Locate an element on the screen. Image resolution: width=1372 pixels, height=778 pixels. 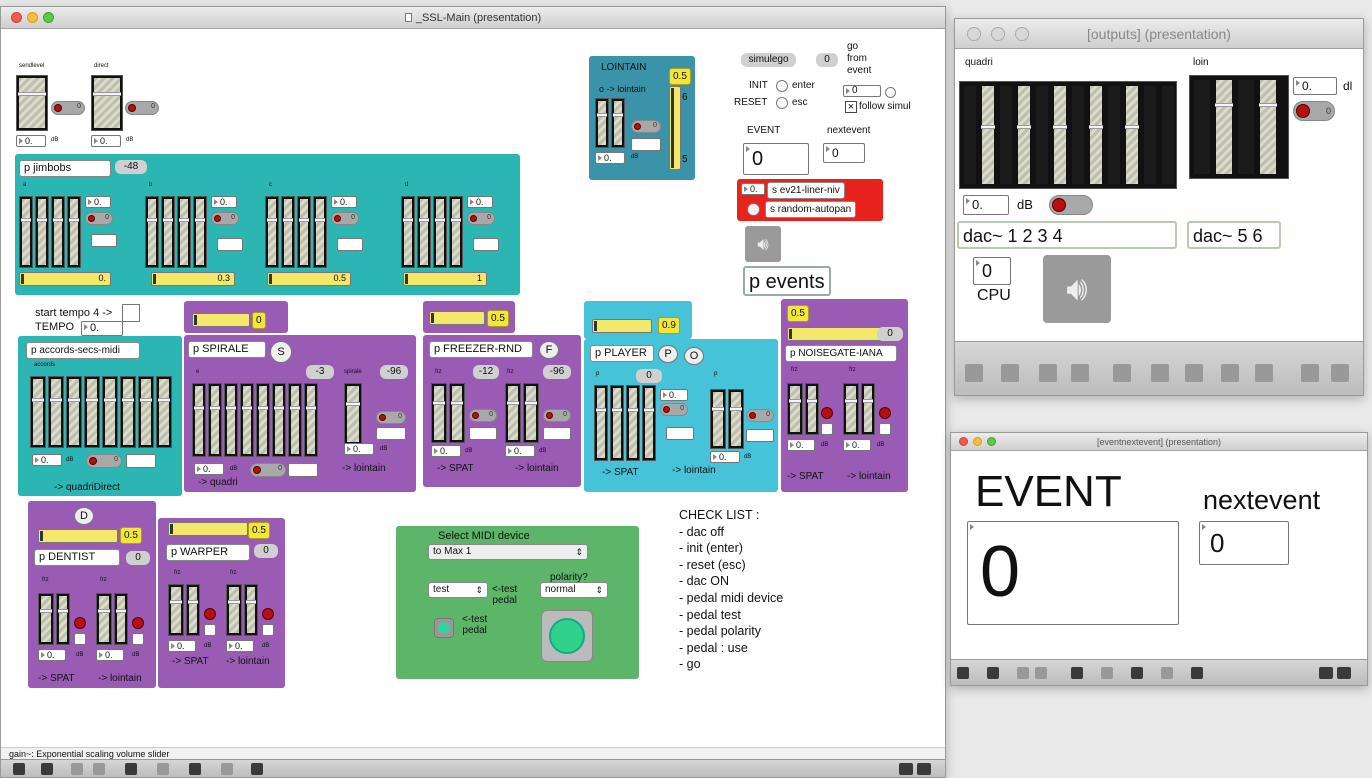
warper-slider is located at coordinates (208, 529).